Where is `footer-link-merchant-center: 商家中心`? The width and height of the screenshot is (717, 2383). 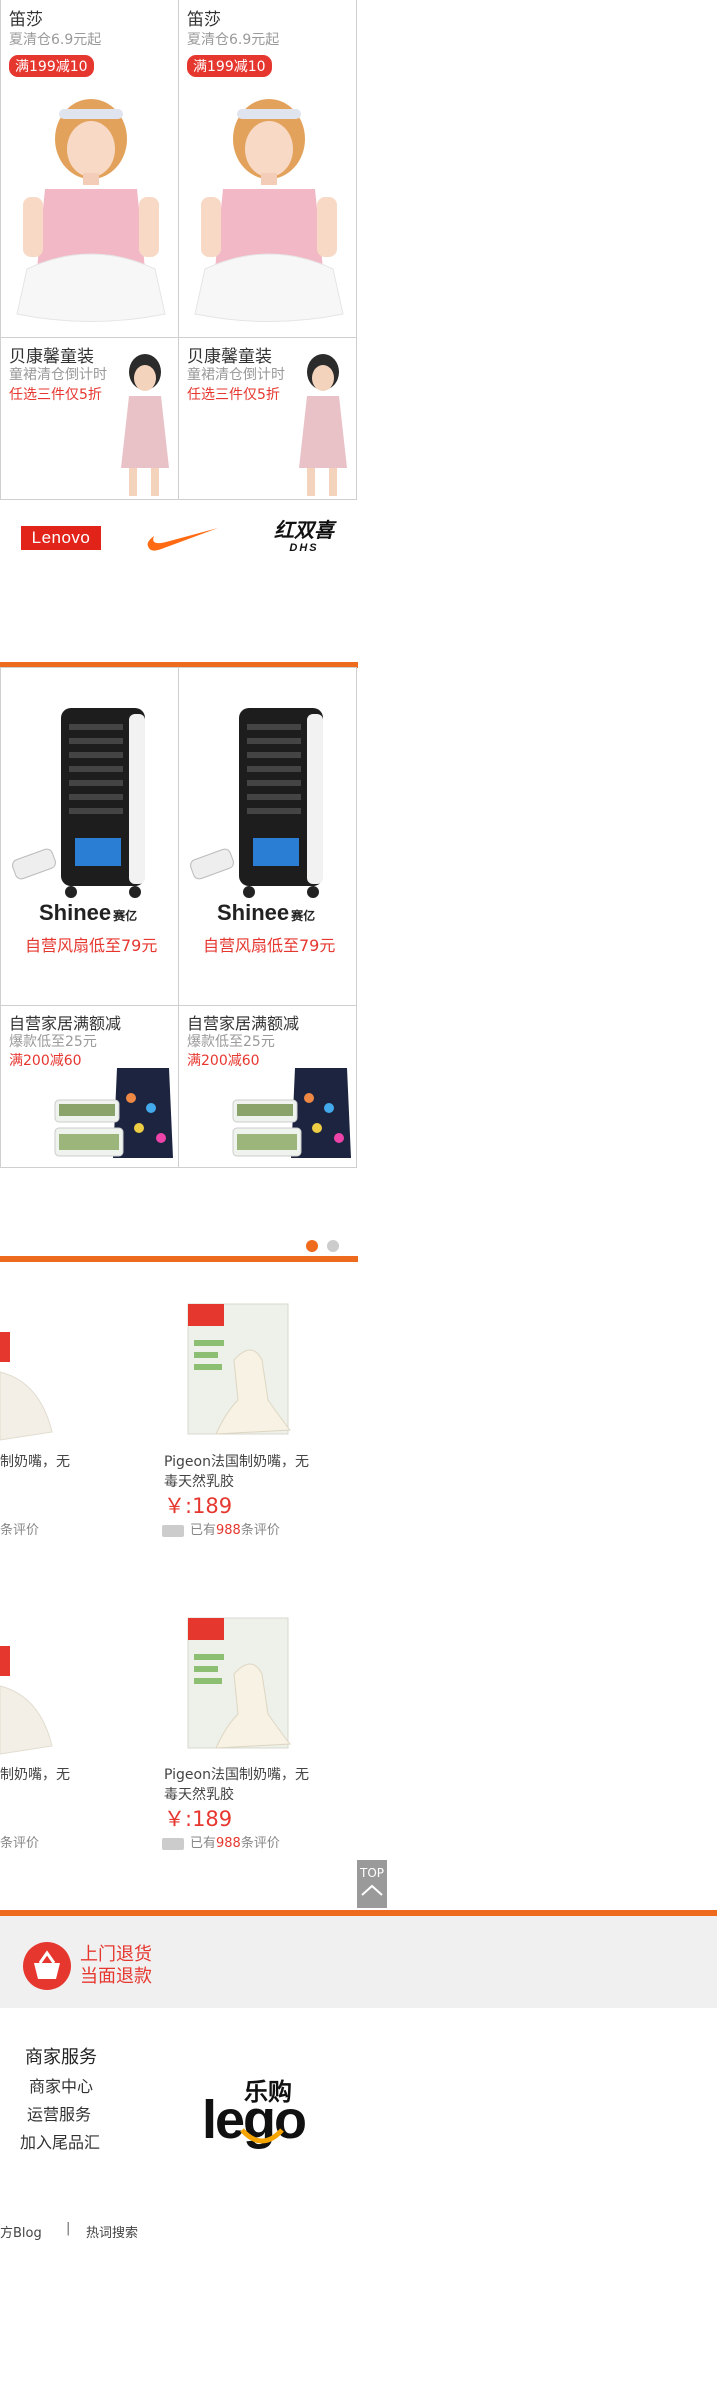 footer-link-merchant-center: 商家中心 is located at coordinates (61, 2085).